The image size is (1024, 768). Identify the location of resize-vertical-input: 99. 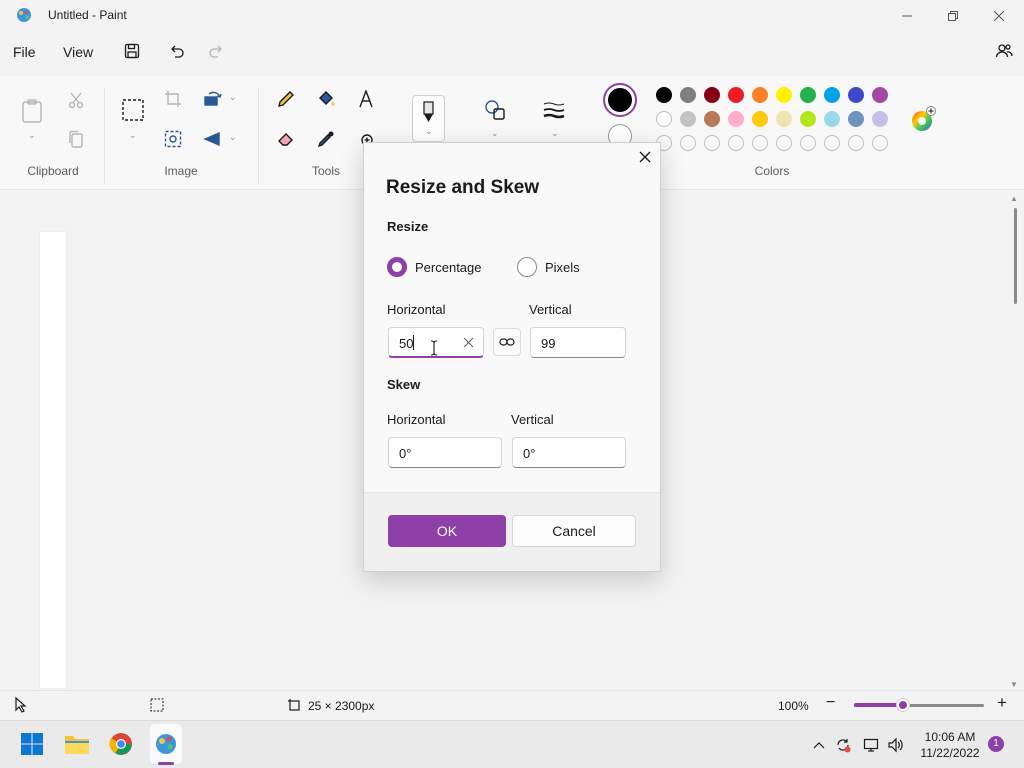
(578, 342).